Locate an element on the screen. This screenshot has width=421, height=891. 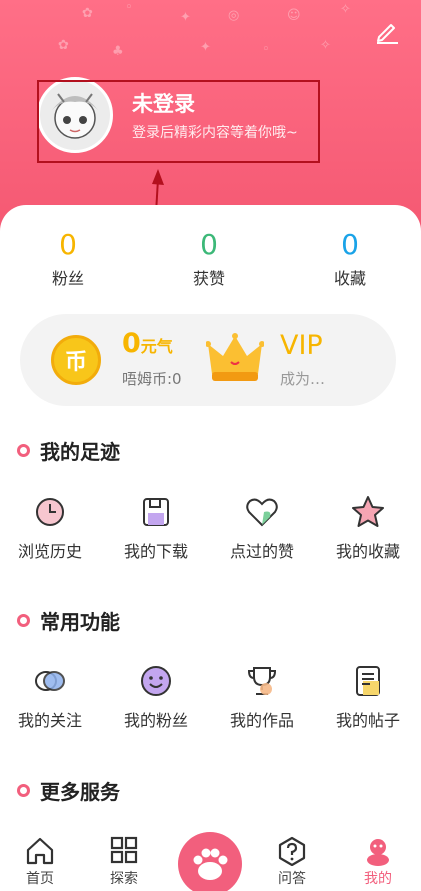
tab-home: 首页 is located at coordinates (40, 862).